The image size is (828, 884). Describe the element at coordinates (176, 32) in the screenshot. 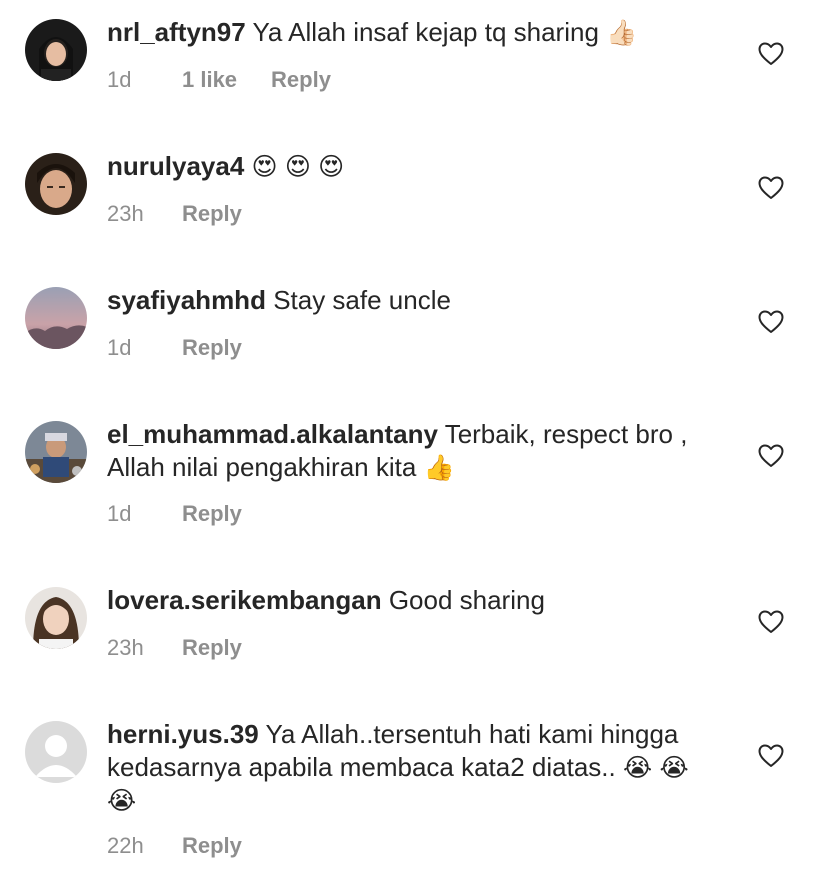

I see `username-link: nrl_aftyn97` at that location.